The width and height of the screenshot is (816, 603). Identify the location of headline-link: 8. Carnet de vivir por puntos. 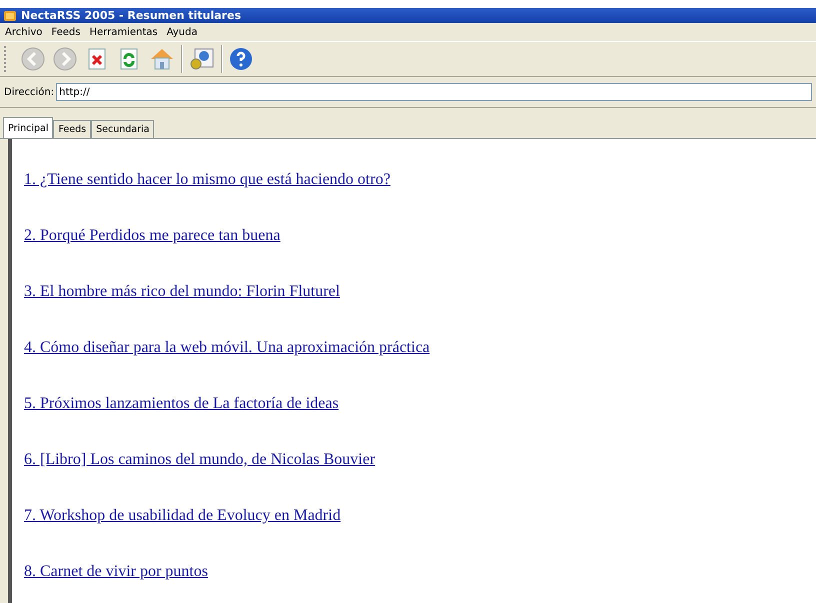
(116, 571).